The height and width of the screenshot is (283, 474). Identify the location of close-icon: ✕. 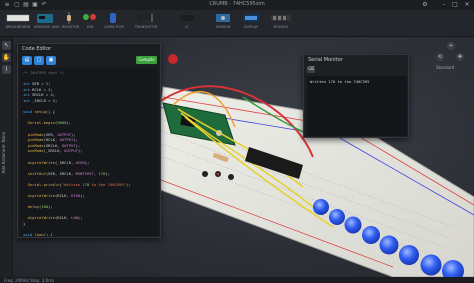
(467, 5).